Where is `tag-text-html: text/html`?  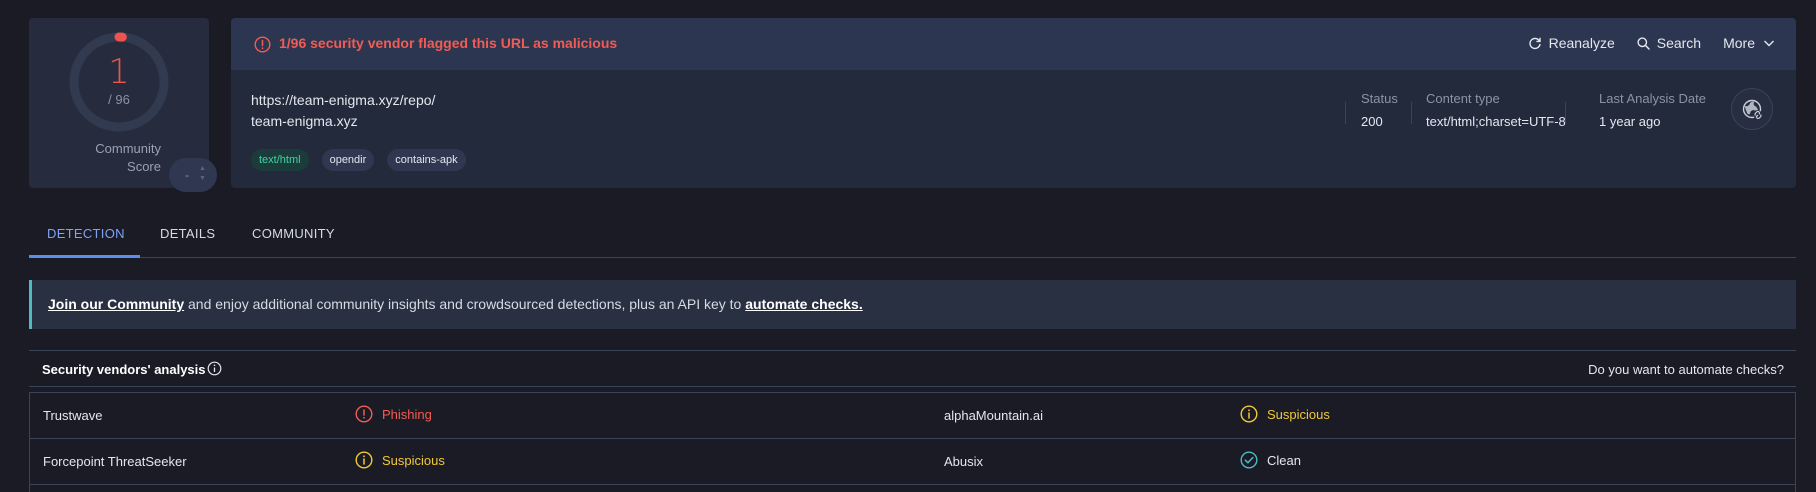 tag-text-html: text/html is located at coordinates (280, 160).